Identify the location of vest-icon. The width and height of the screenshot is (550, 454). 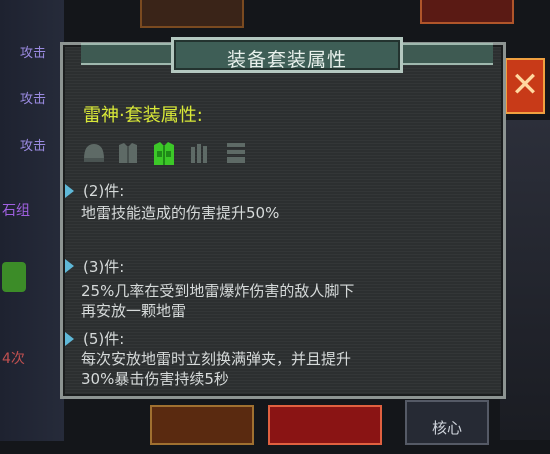
(164, 153).